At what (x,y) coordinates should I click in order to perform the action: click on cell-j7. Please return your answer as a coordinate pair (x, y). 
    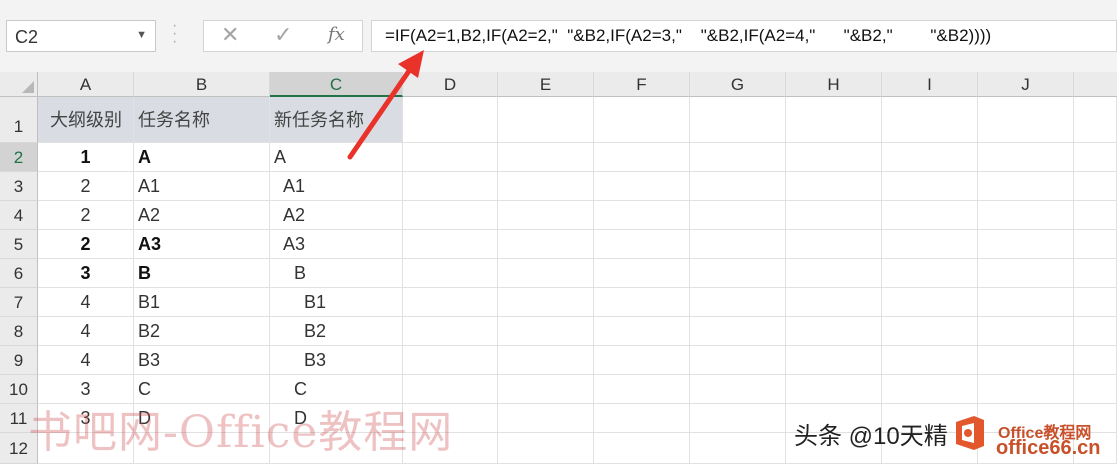
    Looking at the image, I should click on (1026, 302).